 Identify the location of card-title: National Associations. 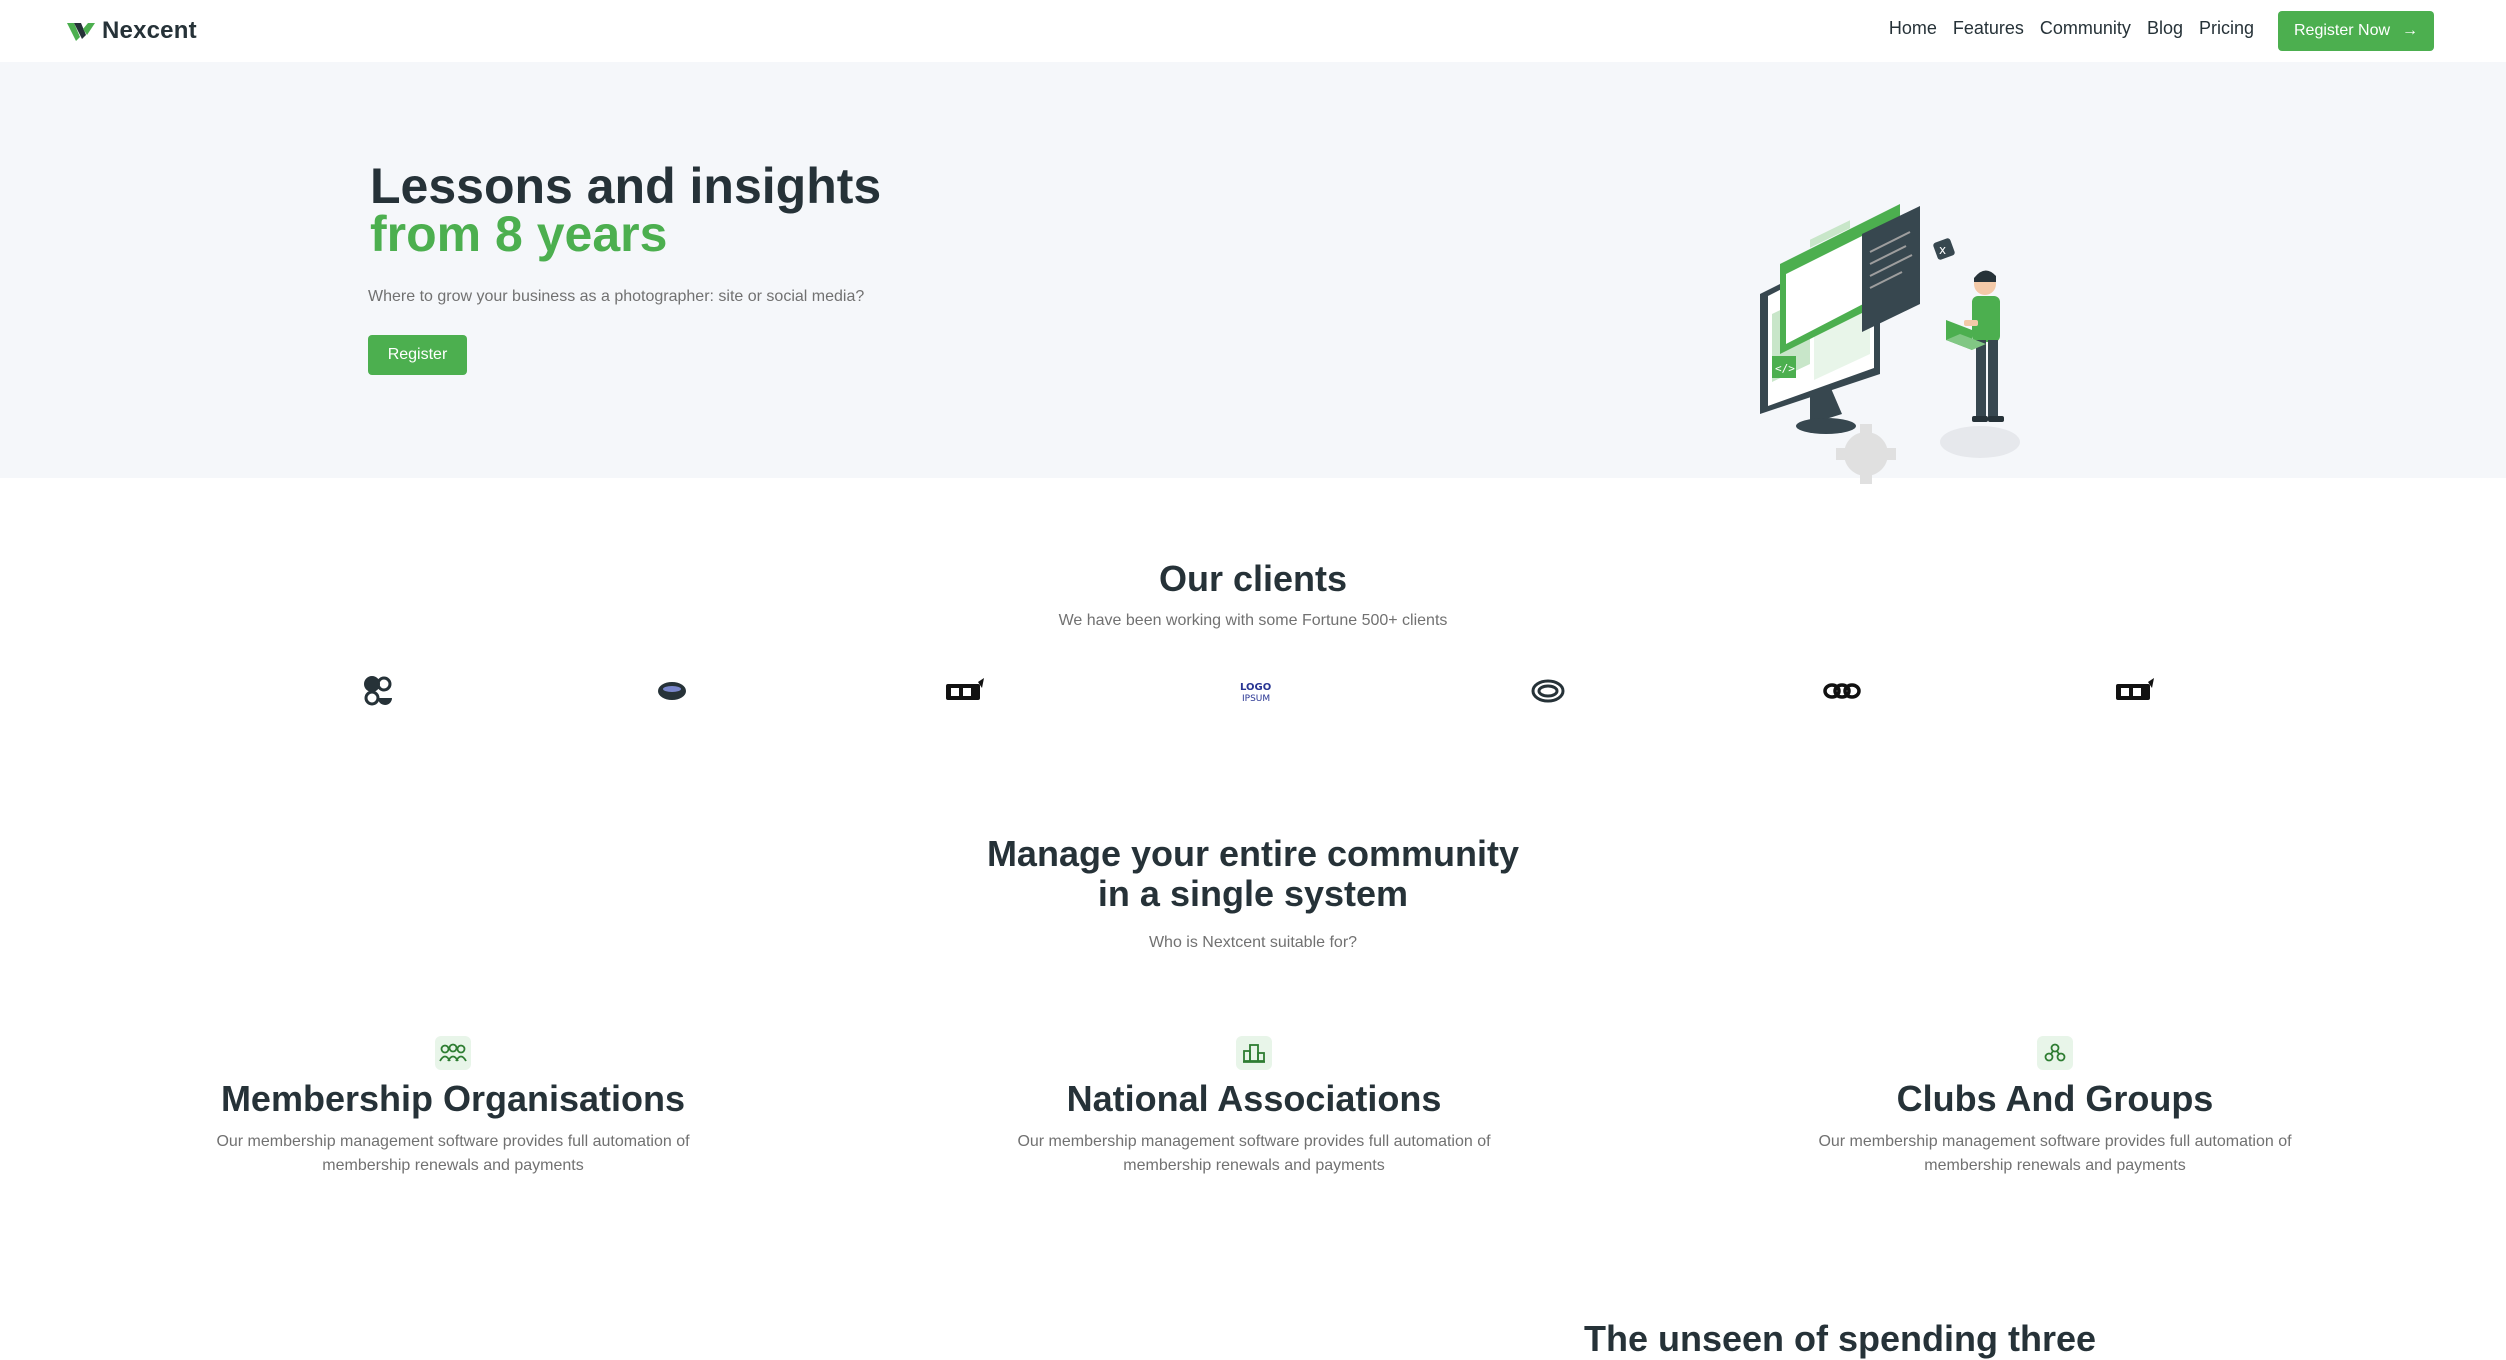
(1254, 1098).